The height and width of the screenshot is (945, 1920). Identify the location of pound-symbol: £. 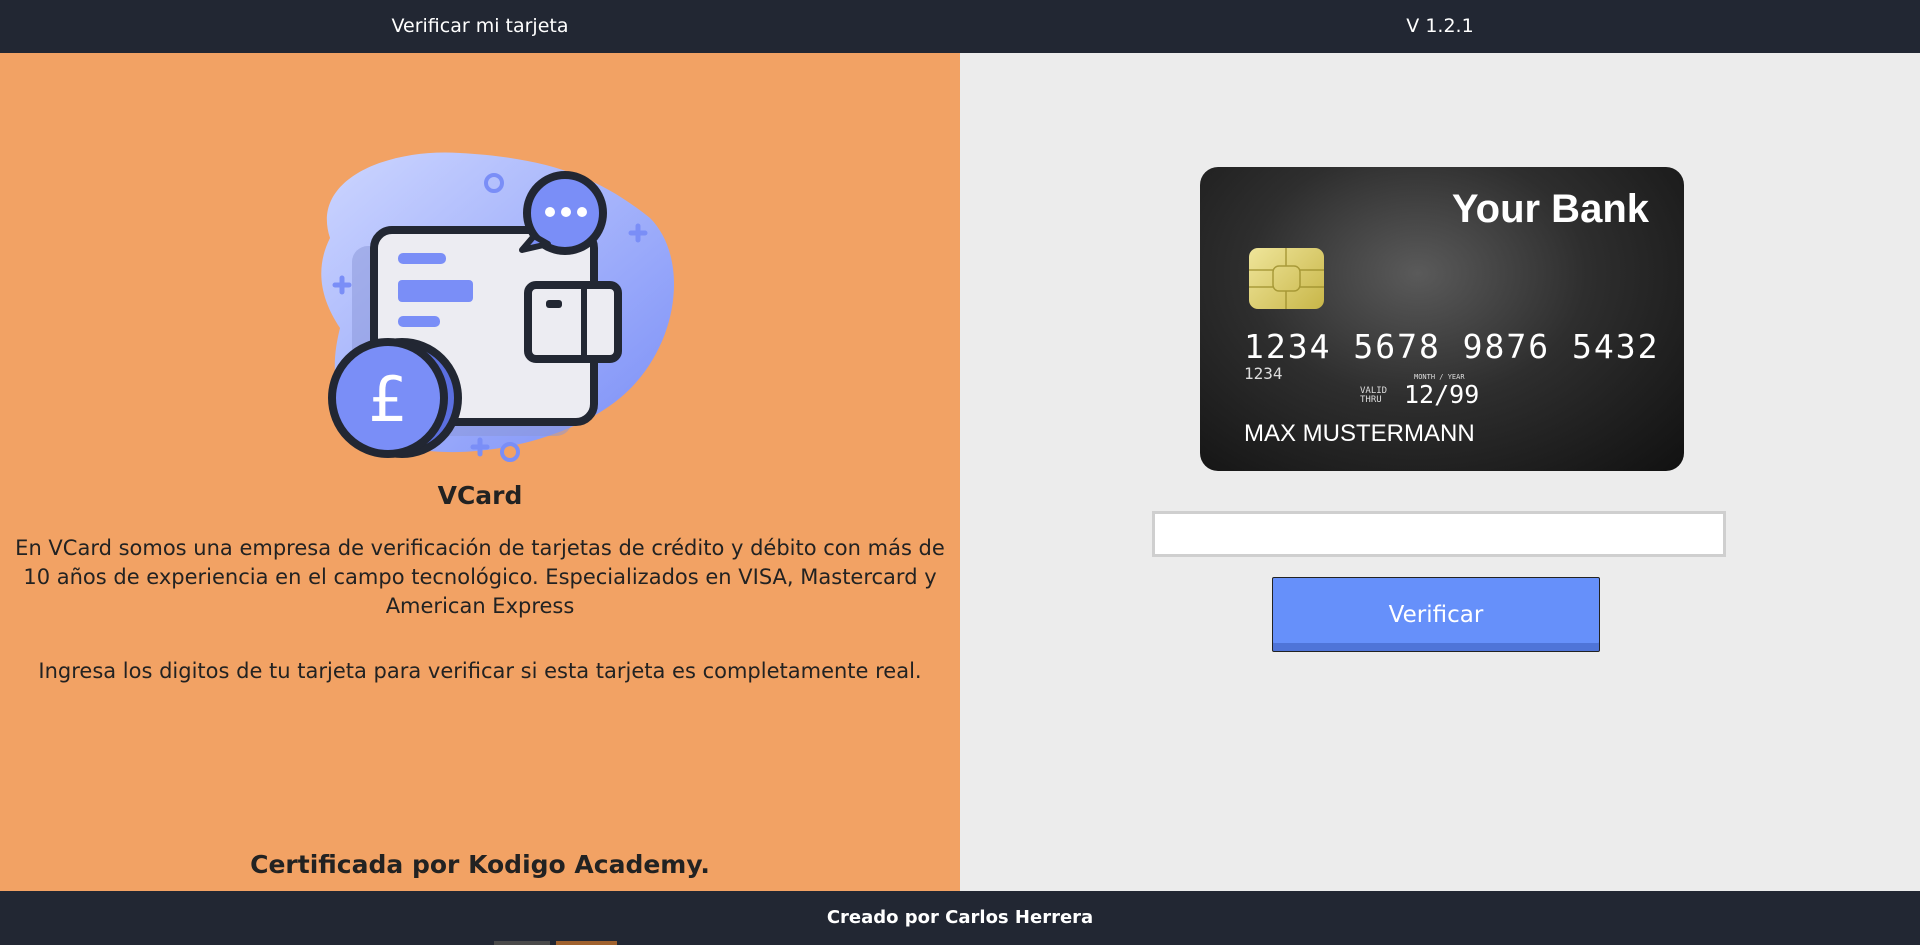
(387, 399).